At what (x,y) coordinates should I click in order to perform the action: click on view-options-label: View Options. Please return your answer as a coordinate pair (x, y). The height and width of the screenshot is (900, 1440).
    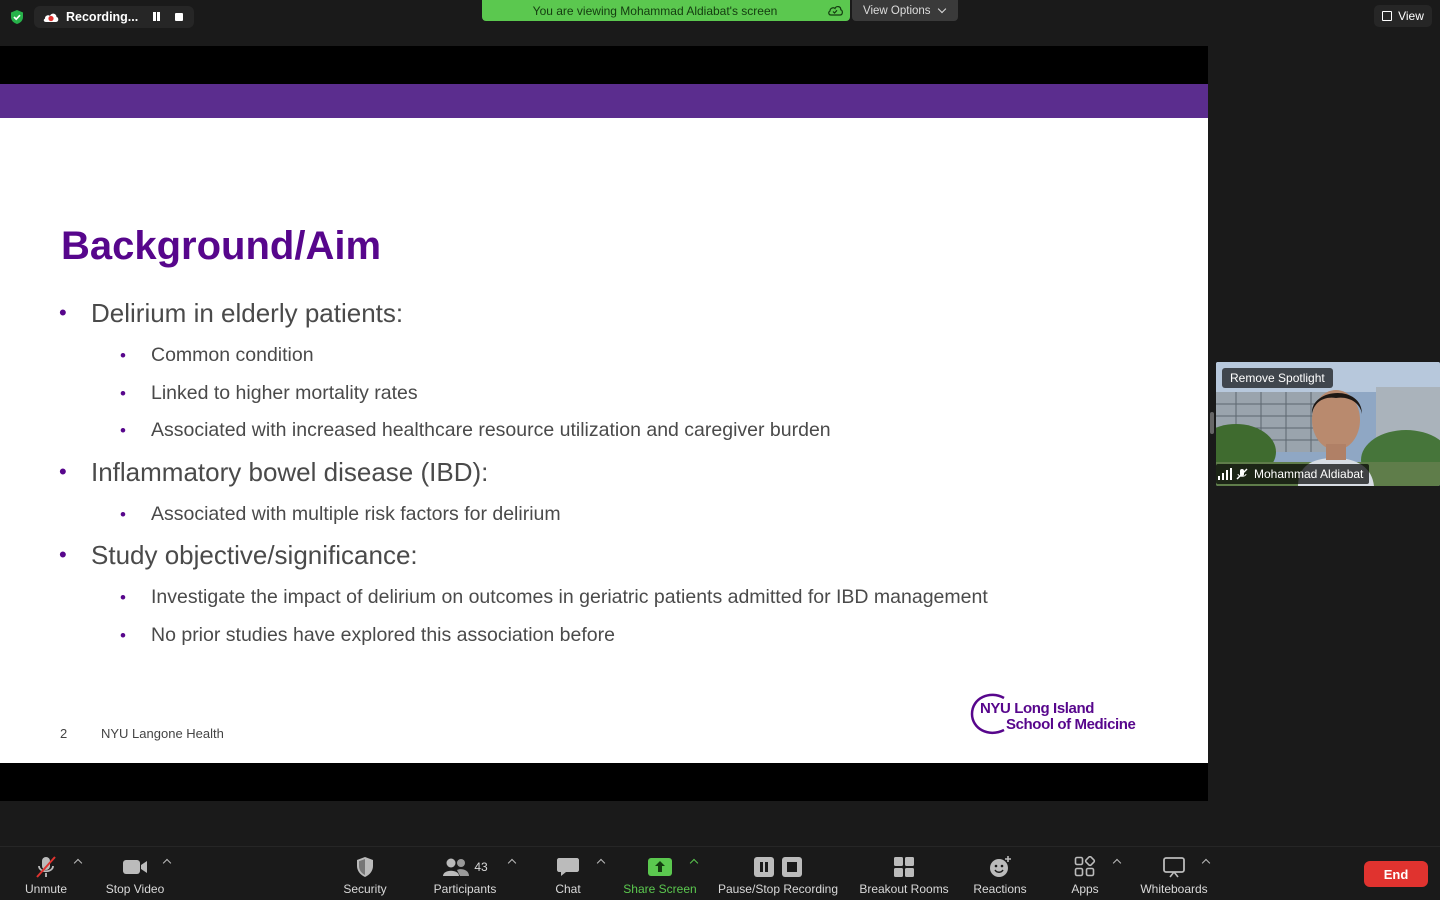
    Looking at the image, I should click on (897, 10).